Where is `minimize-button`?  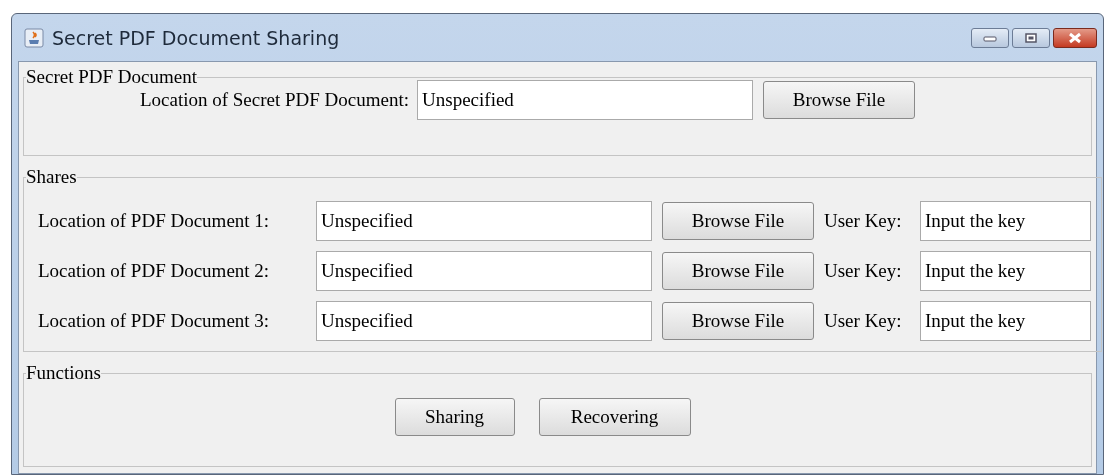
minimize-button is located at coordinates (990, 38).